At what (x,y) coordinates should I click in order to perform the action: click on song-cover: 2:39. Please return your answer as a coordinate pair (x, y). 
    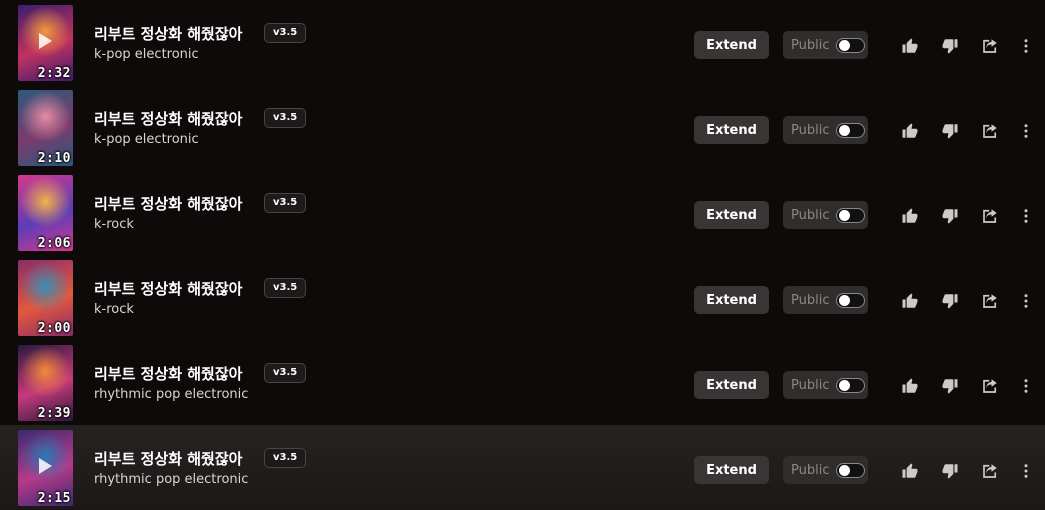
    Looking at the image, I should click on (45, 383).